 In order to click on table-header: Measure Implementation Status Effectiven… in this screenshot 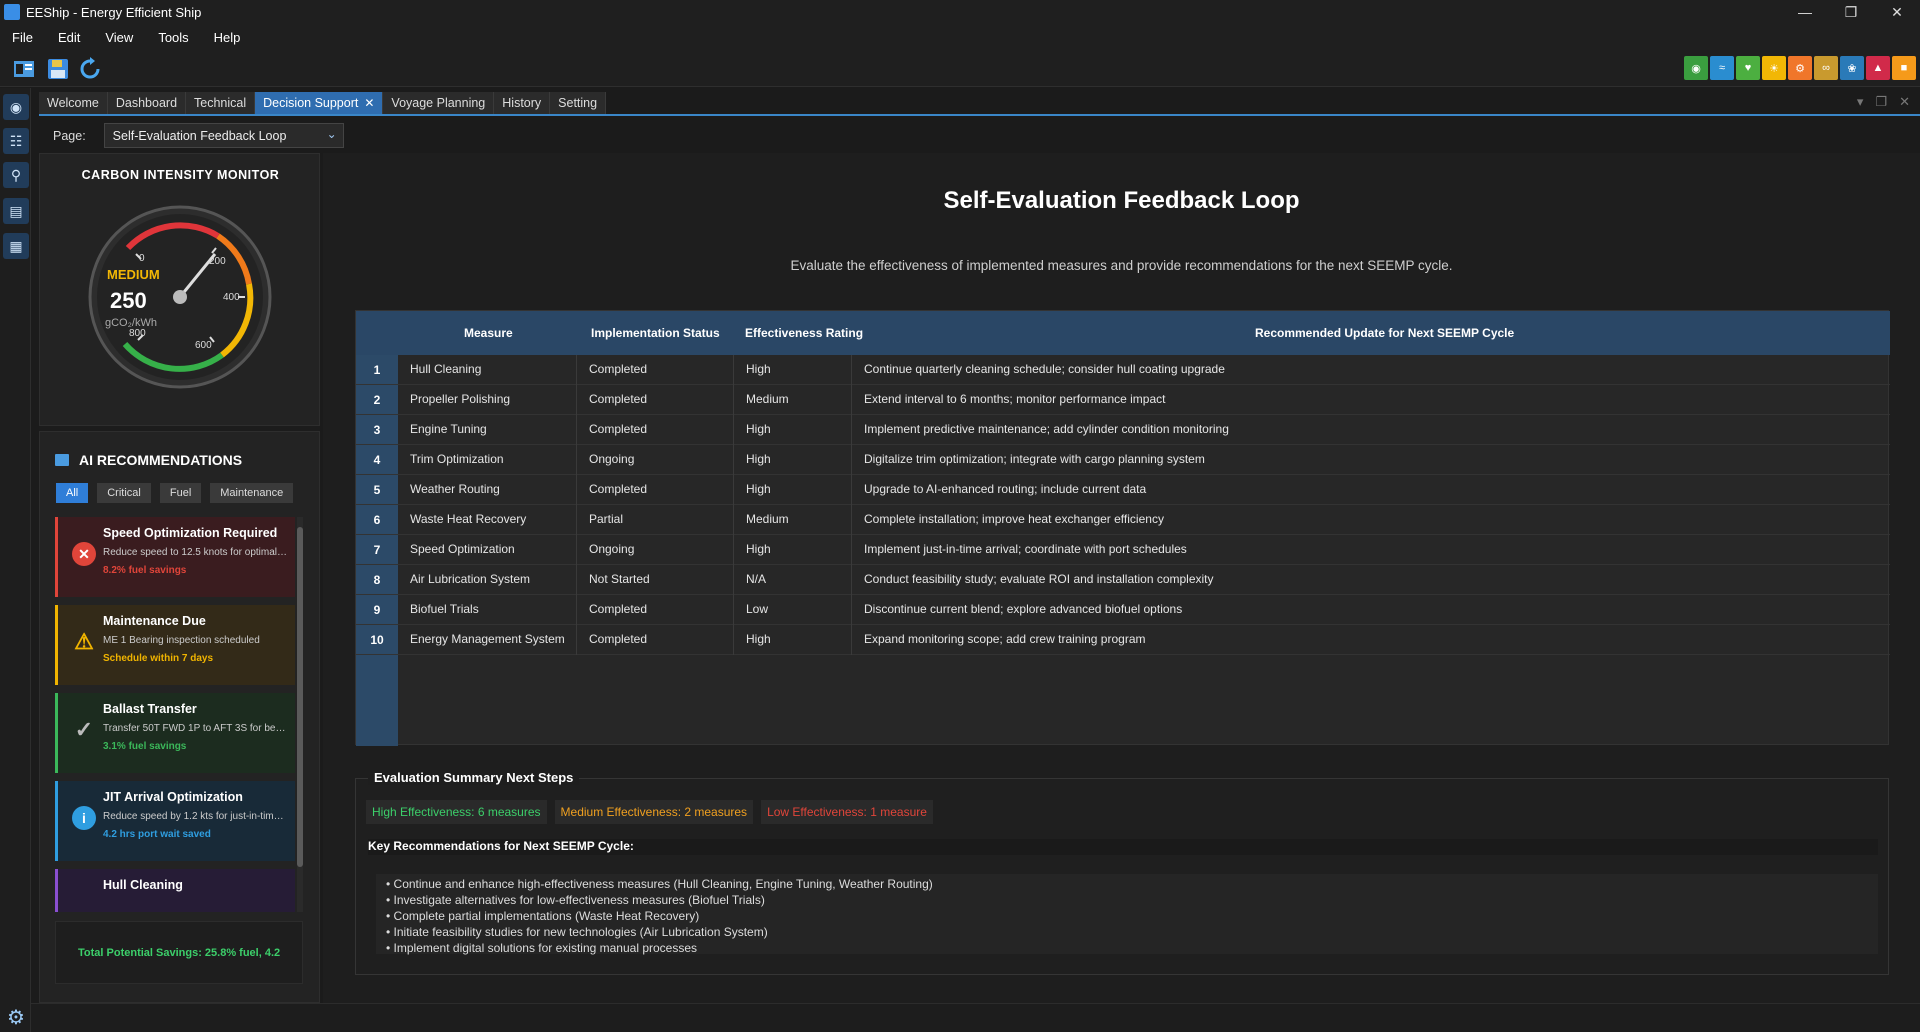, I will do `click(1123, 333)`.